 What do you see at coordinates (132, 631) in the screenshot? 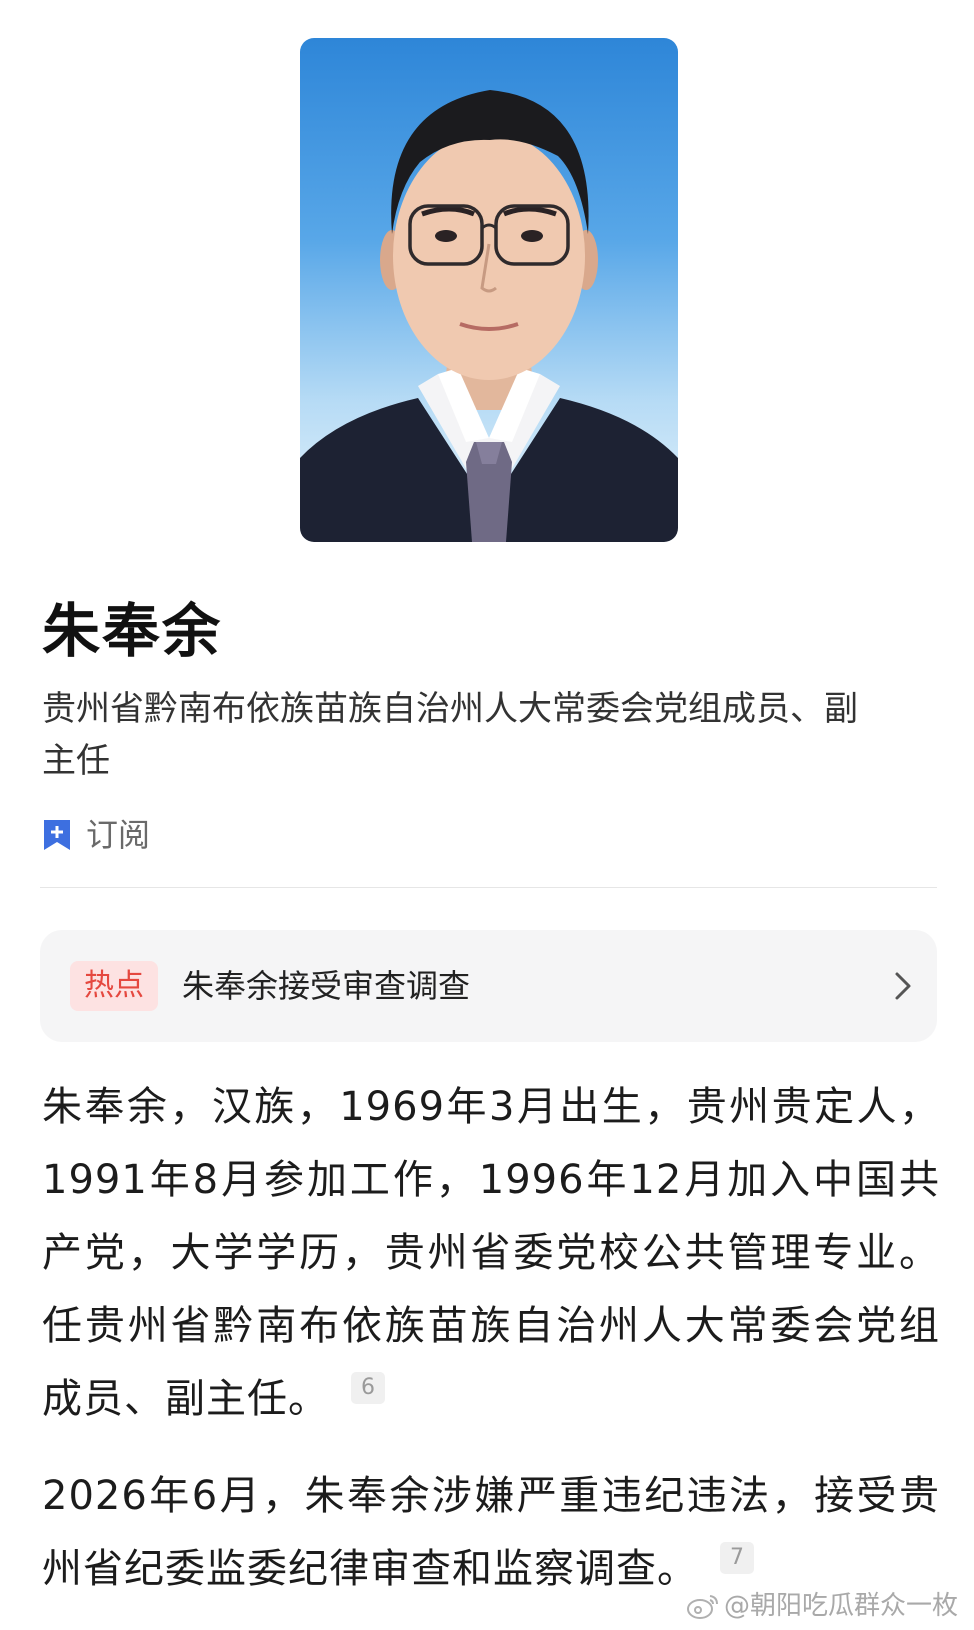
I see `profile-name: 朱奉余` at bounding box center [132, 631].